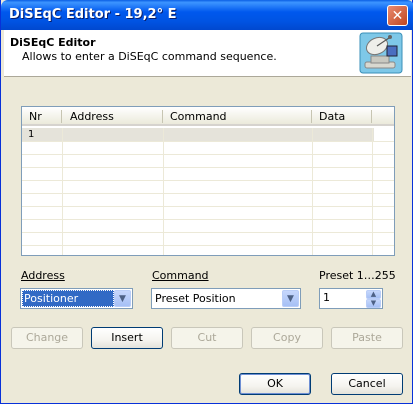 This screenshot has width=413, height=404. What do you see at coordinates (351, 298) in the screenshot?
I see `preset-spinner: 1 ▲ ▼` at bounding box center [351, 298].